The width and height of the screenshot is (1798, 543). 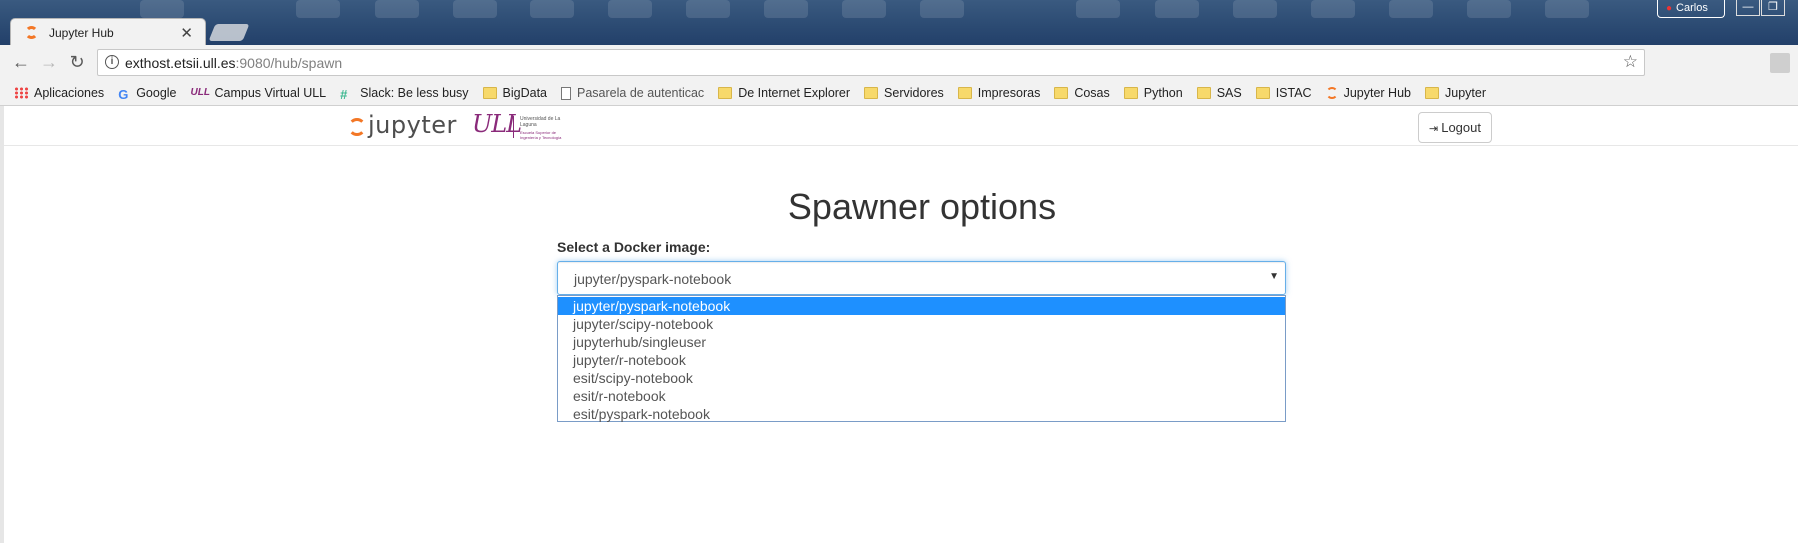 I want to click on sign-out-icon: ⇥, so click(x=1434, y=129).